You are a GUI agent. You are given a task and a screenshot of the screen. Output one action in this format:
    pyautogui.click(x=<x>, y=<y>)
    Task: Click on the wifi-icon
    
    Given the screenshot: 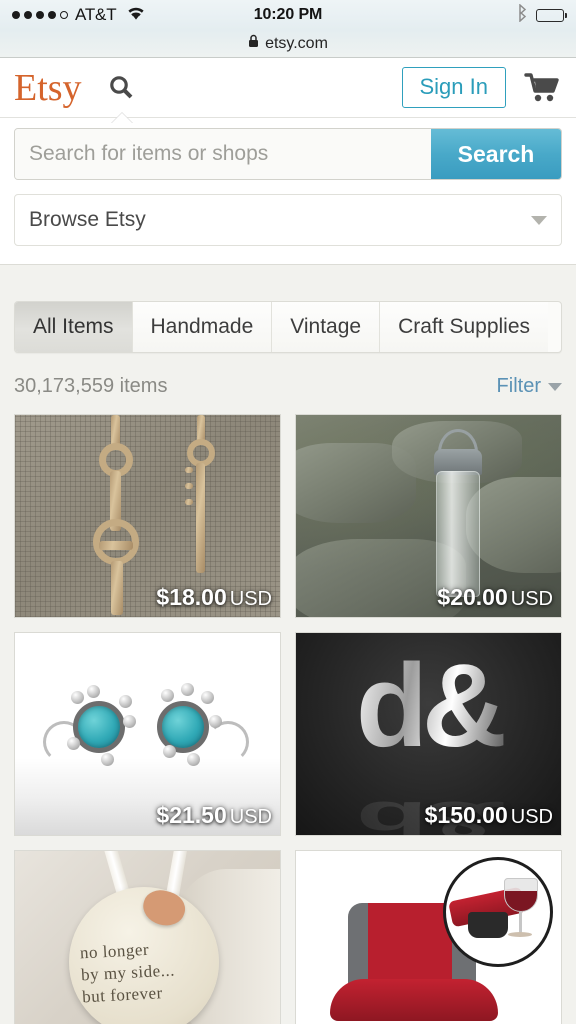 What is the action you would take?
    pyautogui.click(x=136, y=15)
    